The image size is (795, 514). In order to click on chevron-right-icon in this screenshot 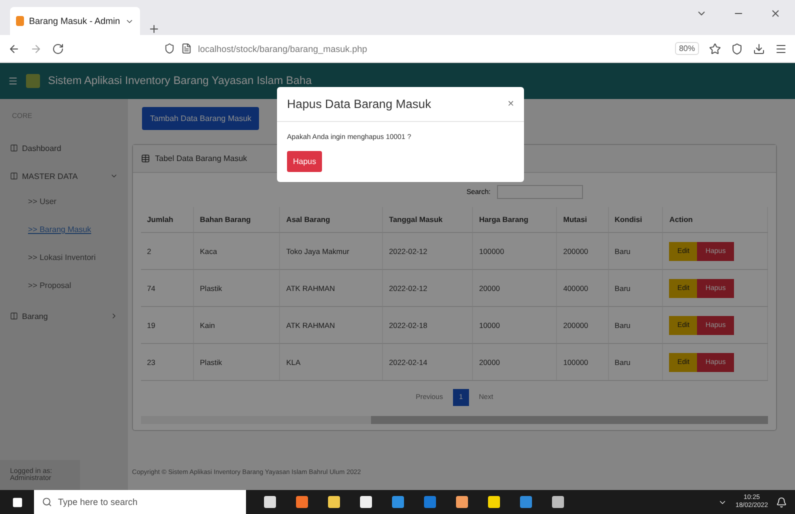, I will do `click(114, 316)`.